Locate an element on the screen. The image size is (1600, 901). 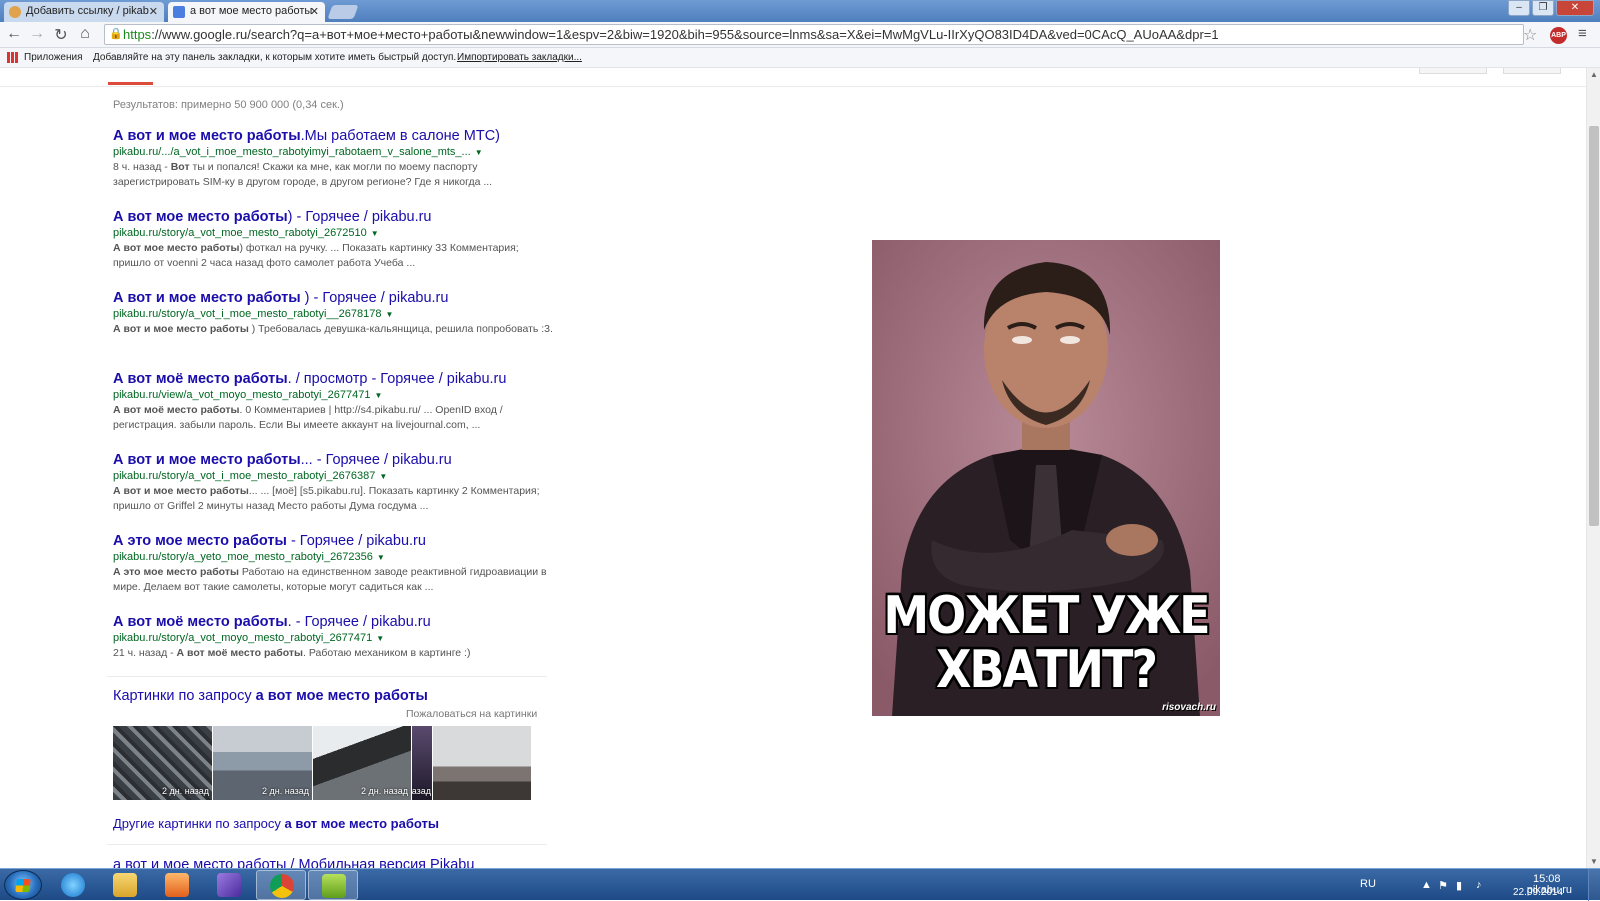
tab-google-search: а вот мое место работы ✕ is located at coordinates (246, 12).